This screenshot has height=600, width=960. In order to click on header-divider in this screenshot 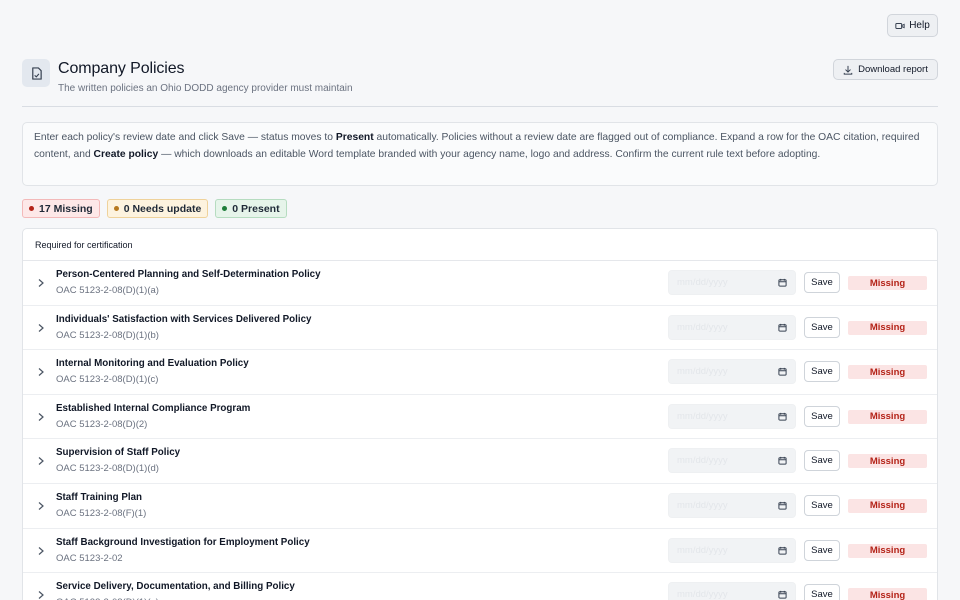, I will do `click(480, 106)`.